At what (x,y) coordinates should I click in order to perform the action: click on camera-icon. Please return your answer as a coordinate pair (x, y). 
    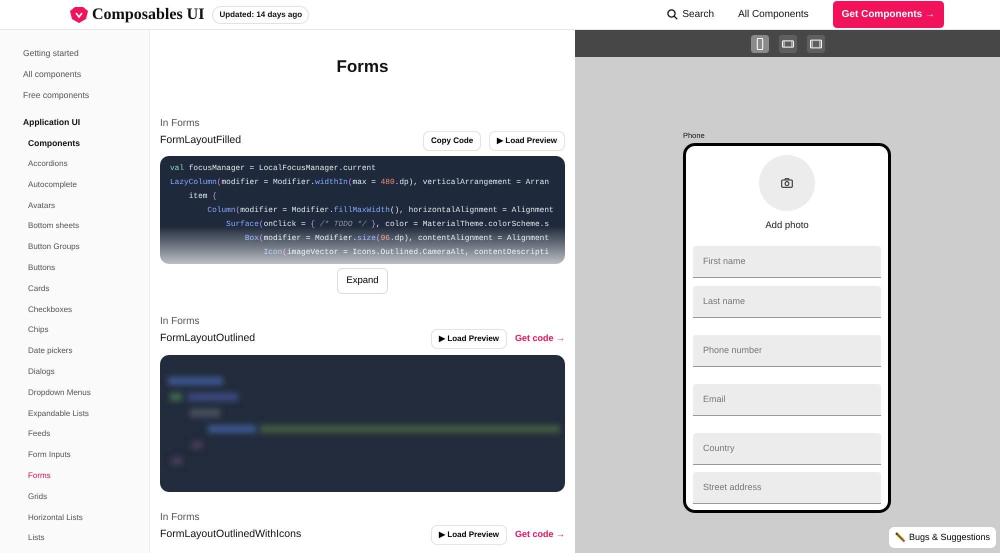
    Looking at the image, I should click on (787, 183).